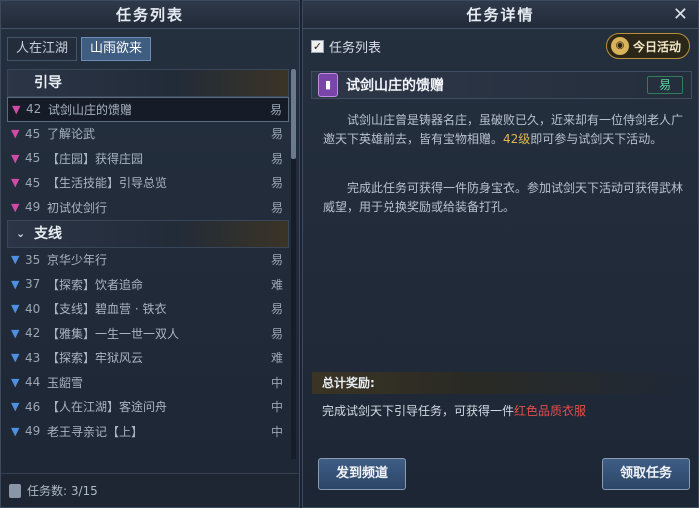  What do you see at coordinates (148, 134) in the screenshot?
I see `quest-row: ▼ 45 了解论武 易` at bounding box center [148, 134].